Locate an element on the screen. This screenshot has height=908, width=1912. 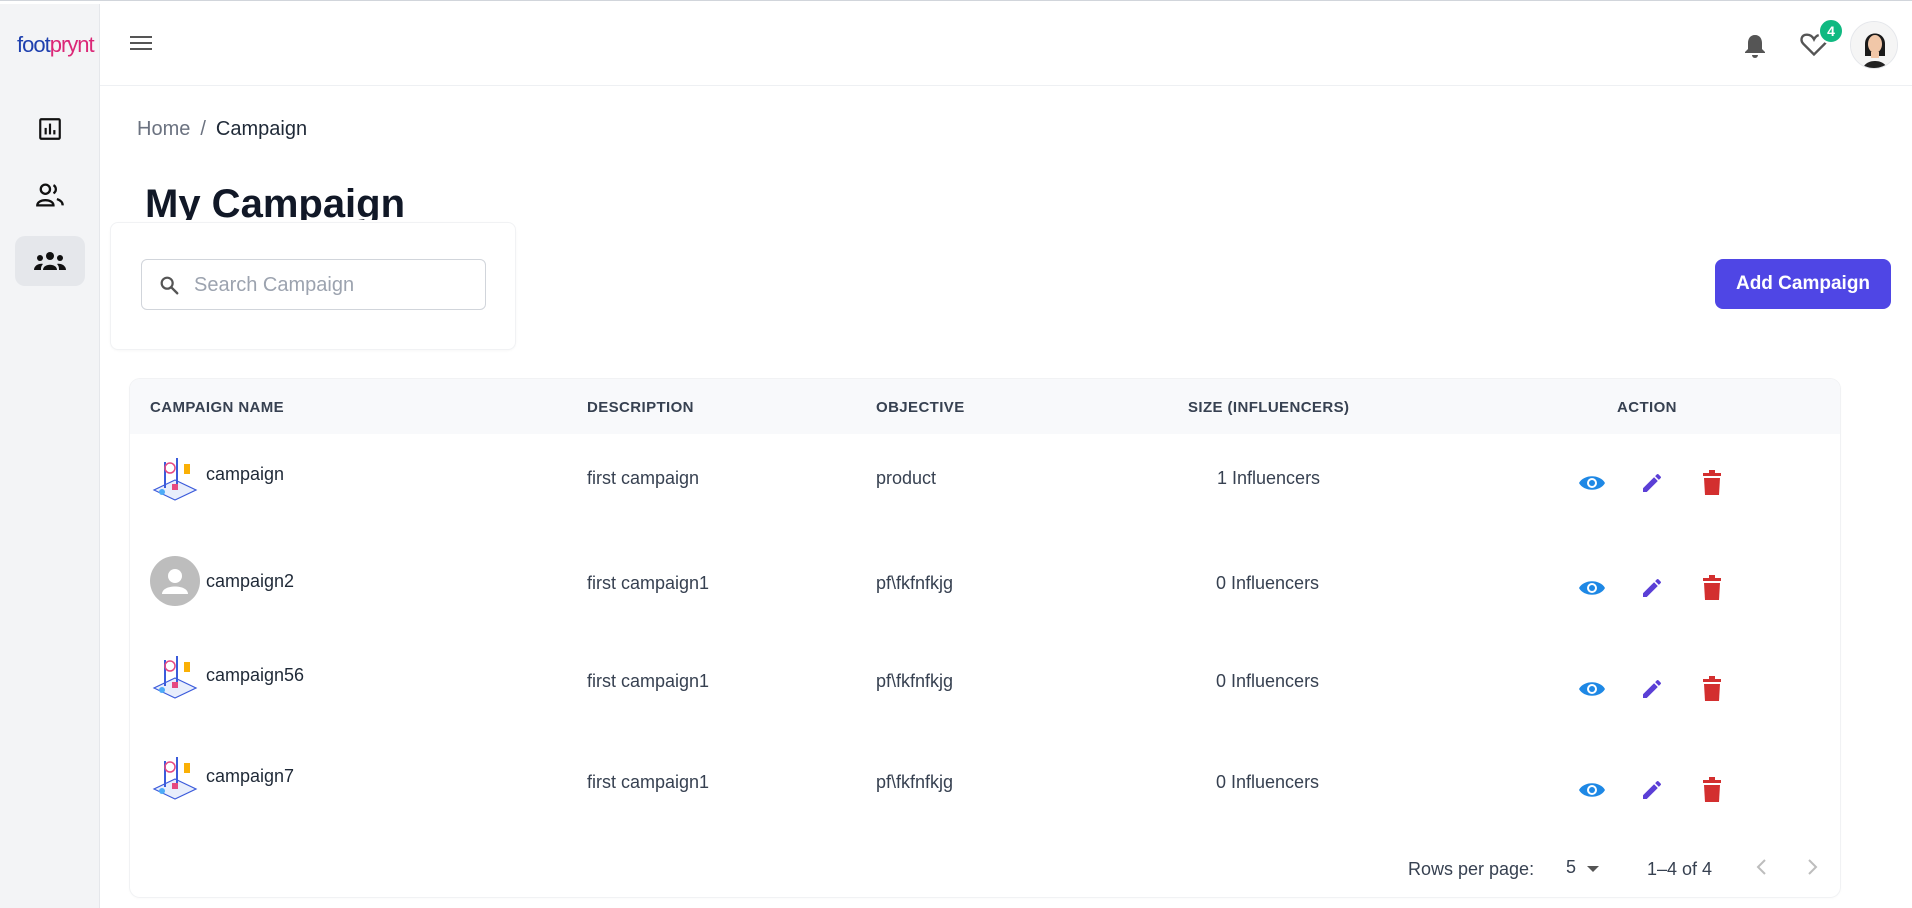
breadcrumb: Home / Campaign is located at coordinates (222, 129).